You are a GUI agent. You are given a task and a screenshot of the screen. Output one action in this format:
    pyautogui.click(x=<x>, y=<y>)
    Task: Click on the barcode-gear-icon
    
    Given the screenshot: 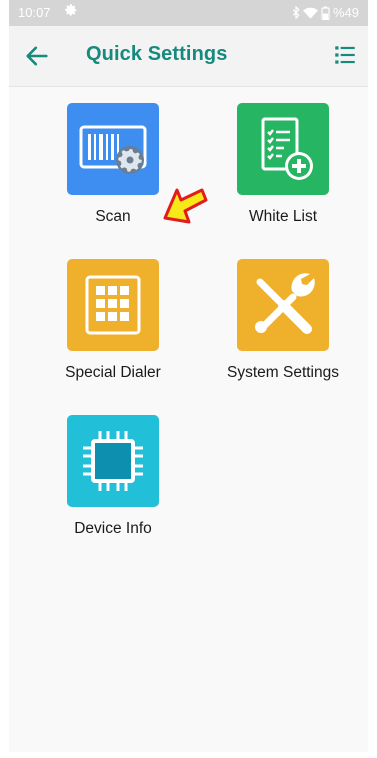 What is the action you would take?
    pyautogui.click(x=113, y=149)
    